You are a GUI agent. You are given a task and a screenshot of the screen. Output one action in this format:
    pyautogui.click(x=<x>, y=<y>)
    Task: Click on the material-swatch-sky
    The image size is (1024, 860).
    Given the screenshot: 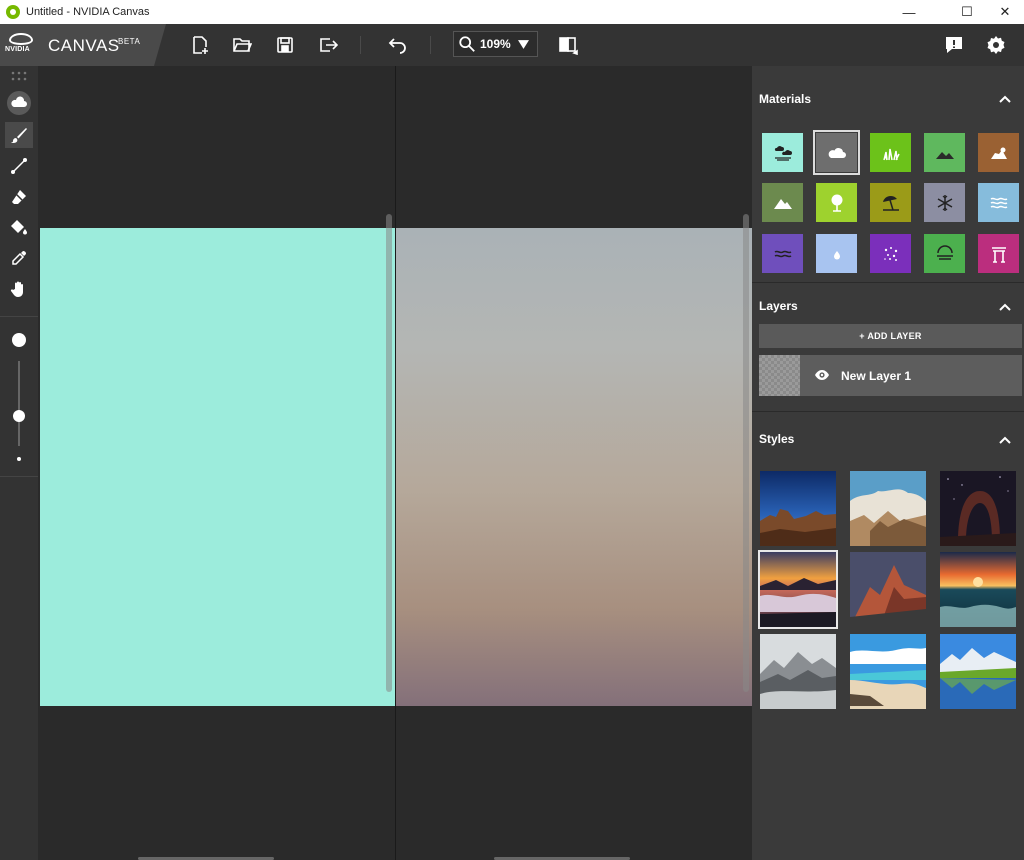 What is the action you would take?
    pyautogui.click(x=782, y=152)
    